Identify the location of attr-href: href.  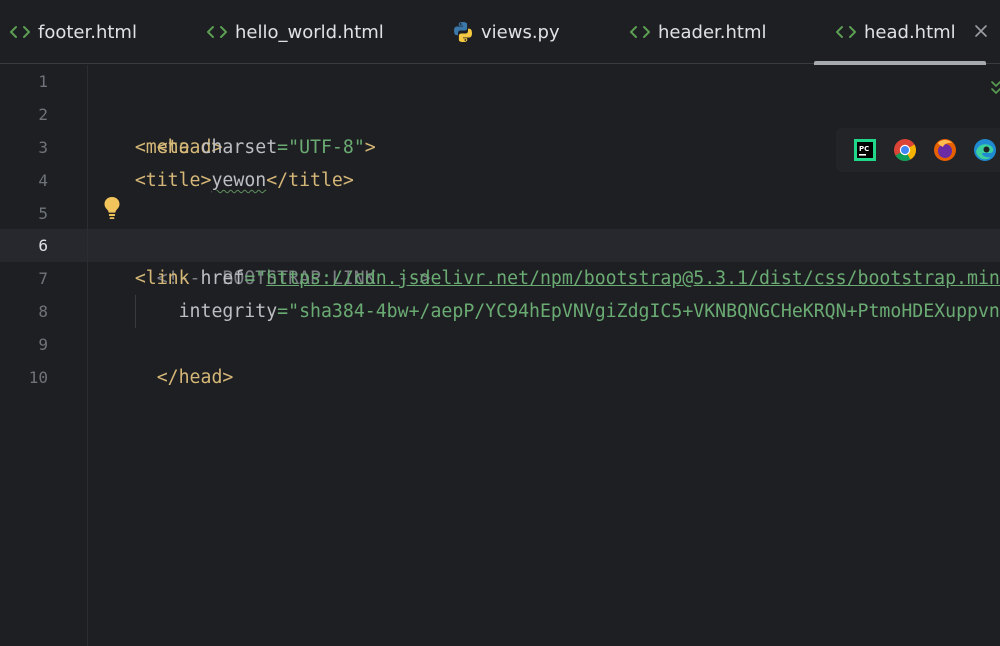
(217, 278).